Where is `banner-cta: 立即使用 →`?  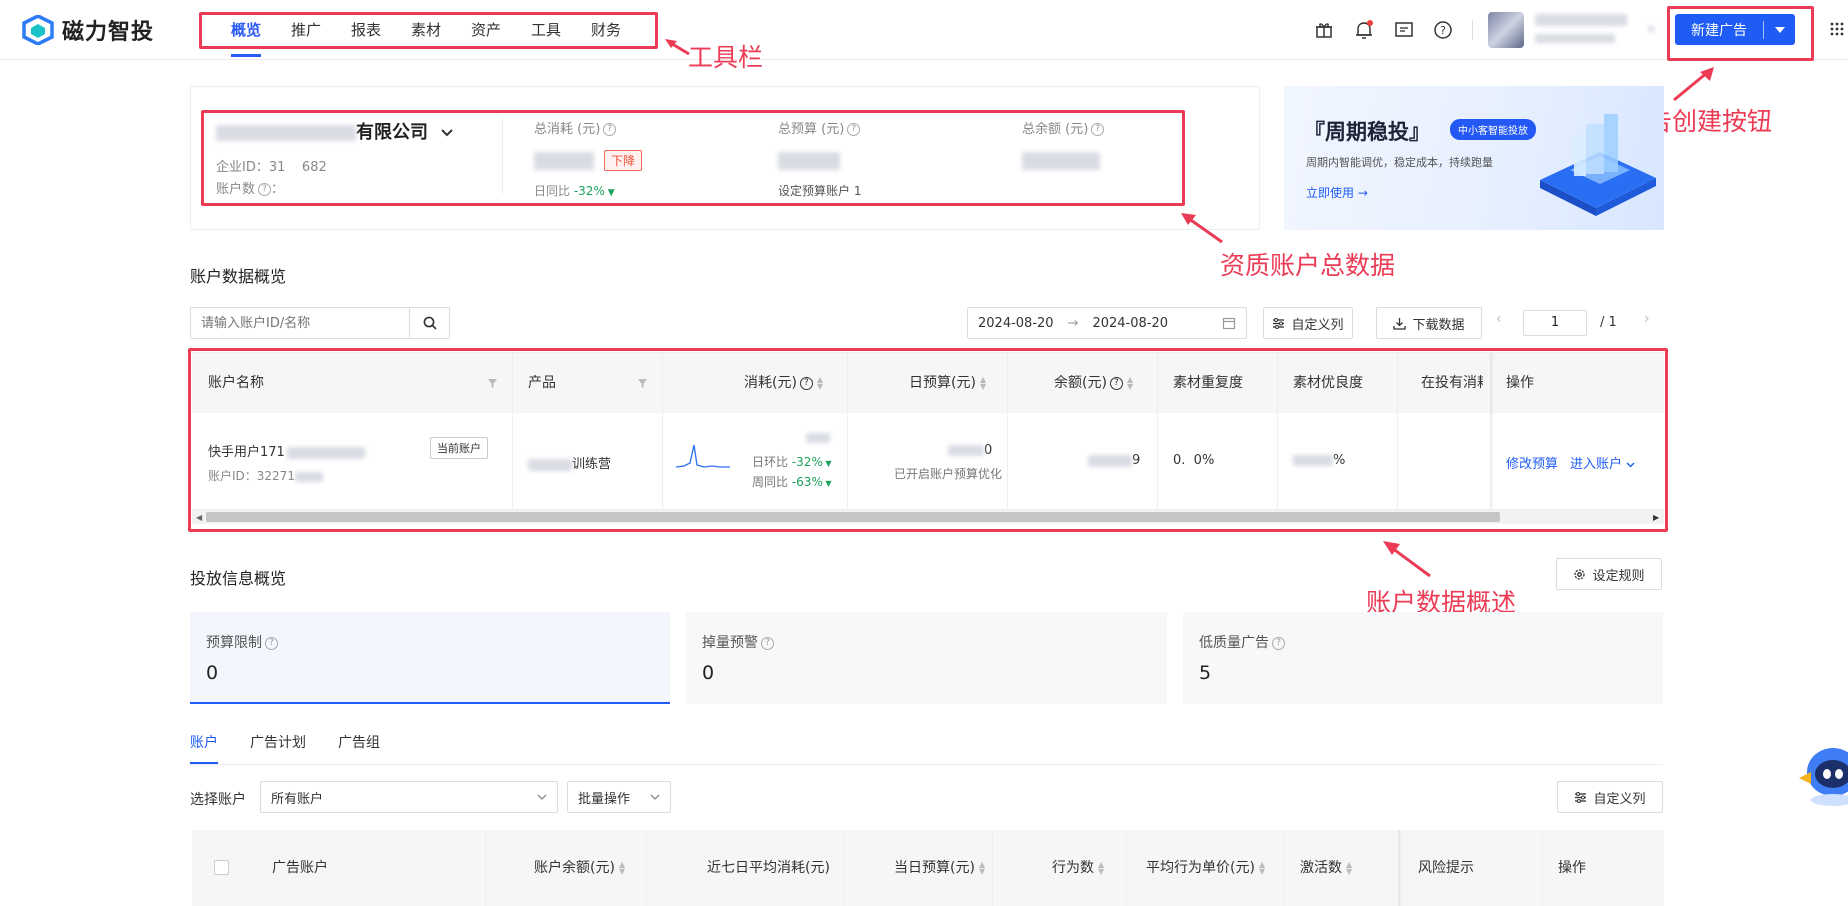 banner-cta: 立即使用 → is located at coordinates (1337, 192).